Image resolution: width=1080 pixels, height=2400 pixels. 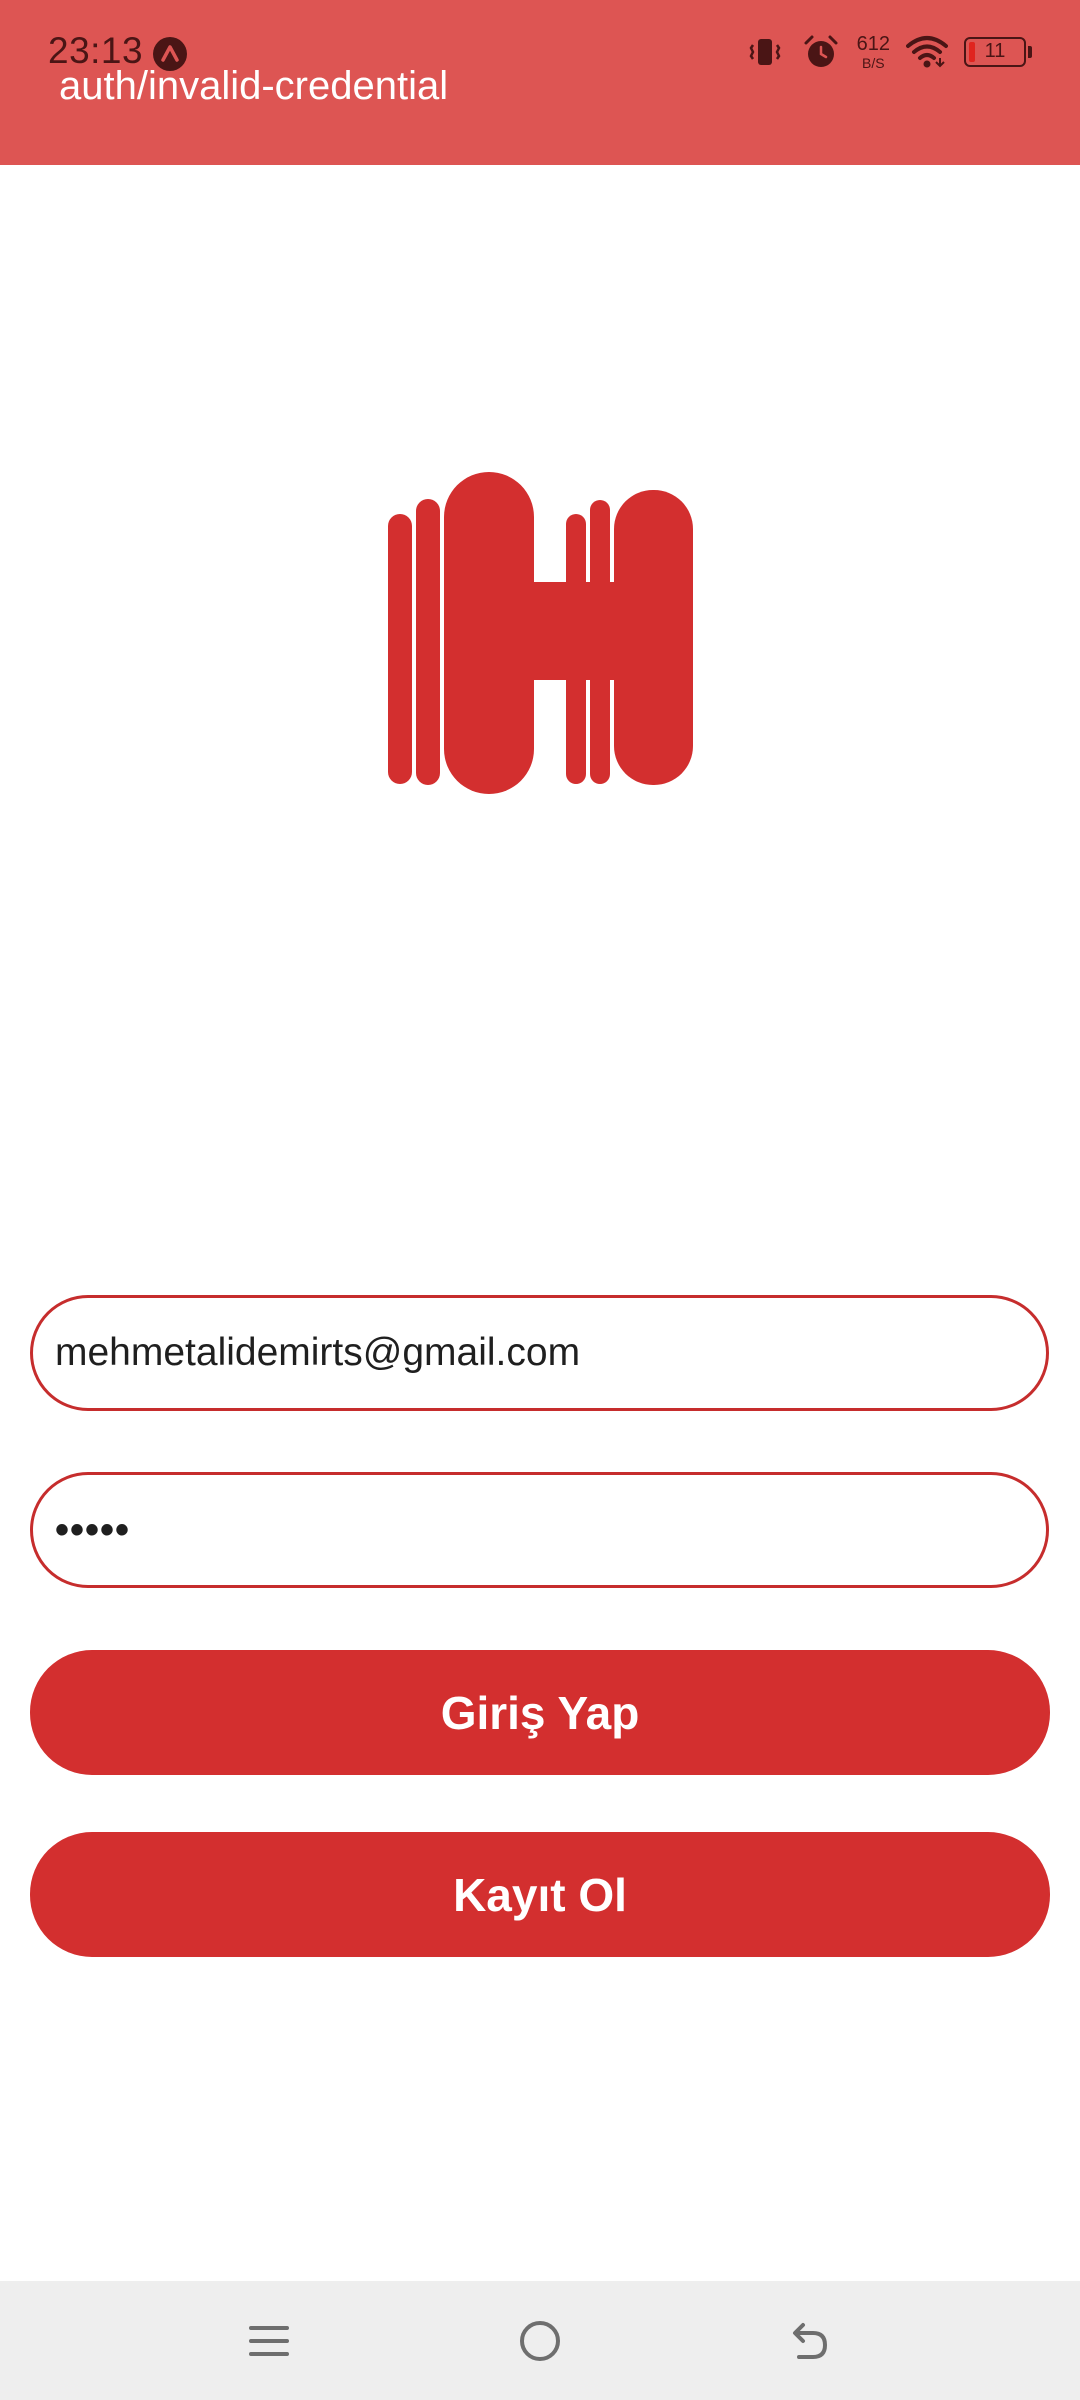 I want to click on battery-level-text: 11, so click(x=995, y=51).